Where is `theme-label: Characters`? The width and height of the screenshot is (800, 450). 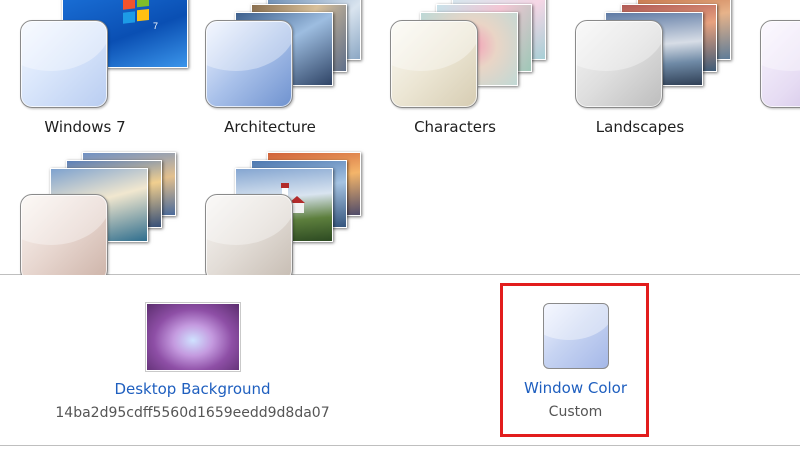
theme-label: Characters is located at coordinates (455, 127).